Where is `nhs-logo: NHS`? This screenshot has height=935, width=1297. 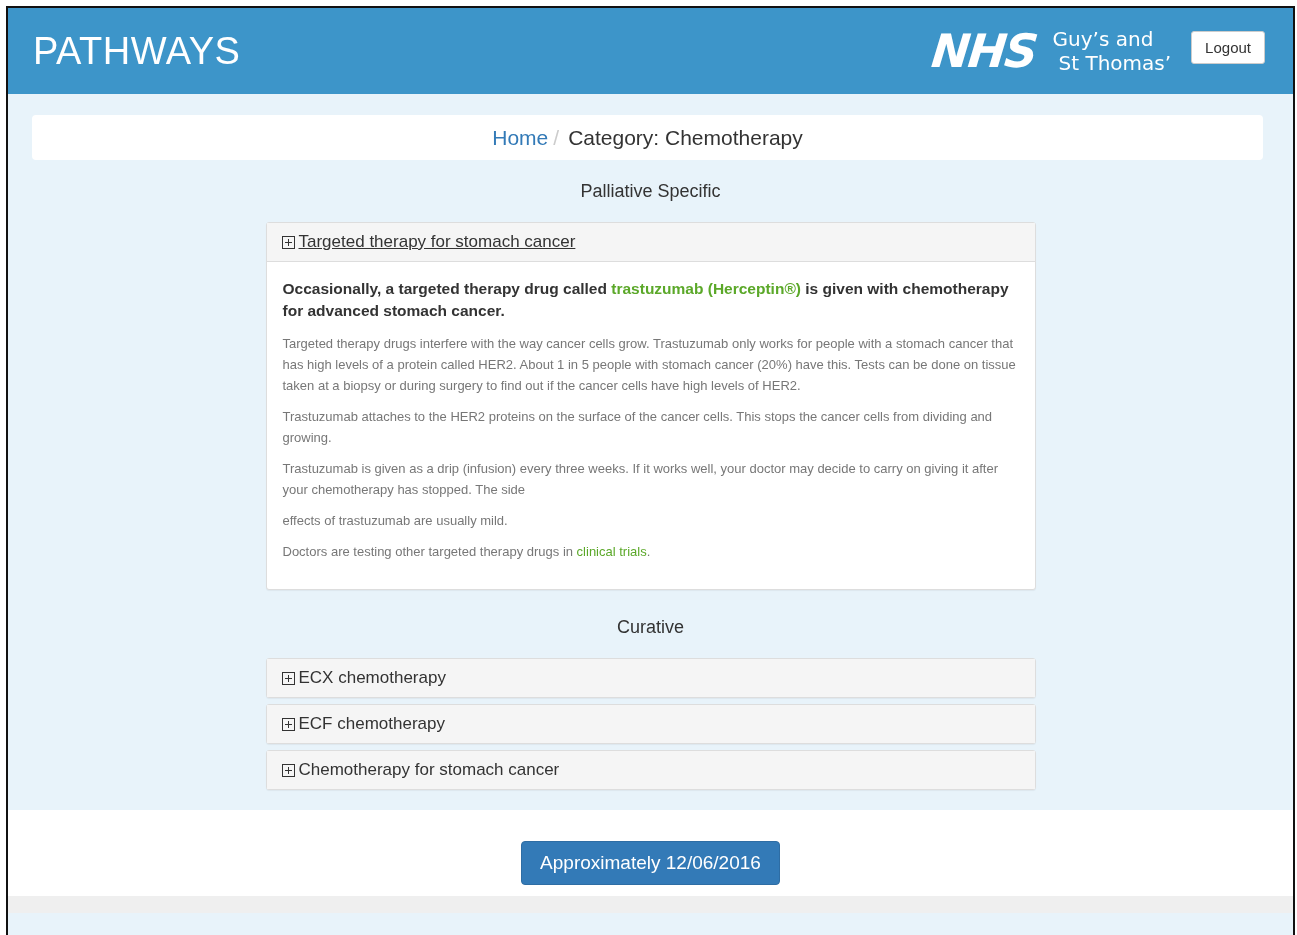
nhs-logo: NHS is located at coordinates (984, 51).